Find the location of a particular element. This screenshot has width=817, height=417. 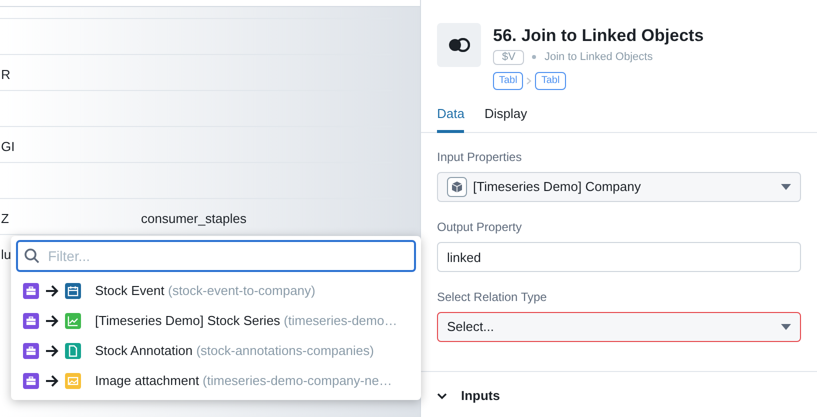

section-header: Inputs is located at coordinates (619, 394).